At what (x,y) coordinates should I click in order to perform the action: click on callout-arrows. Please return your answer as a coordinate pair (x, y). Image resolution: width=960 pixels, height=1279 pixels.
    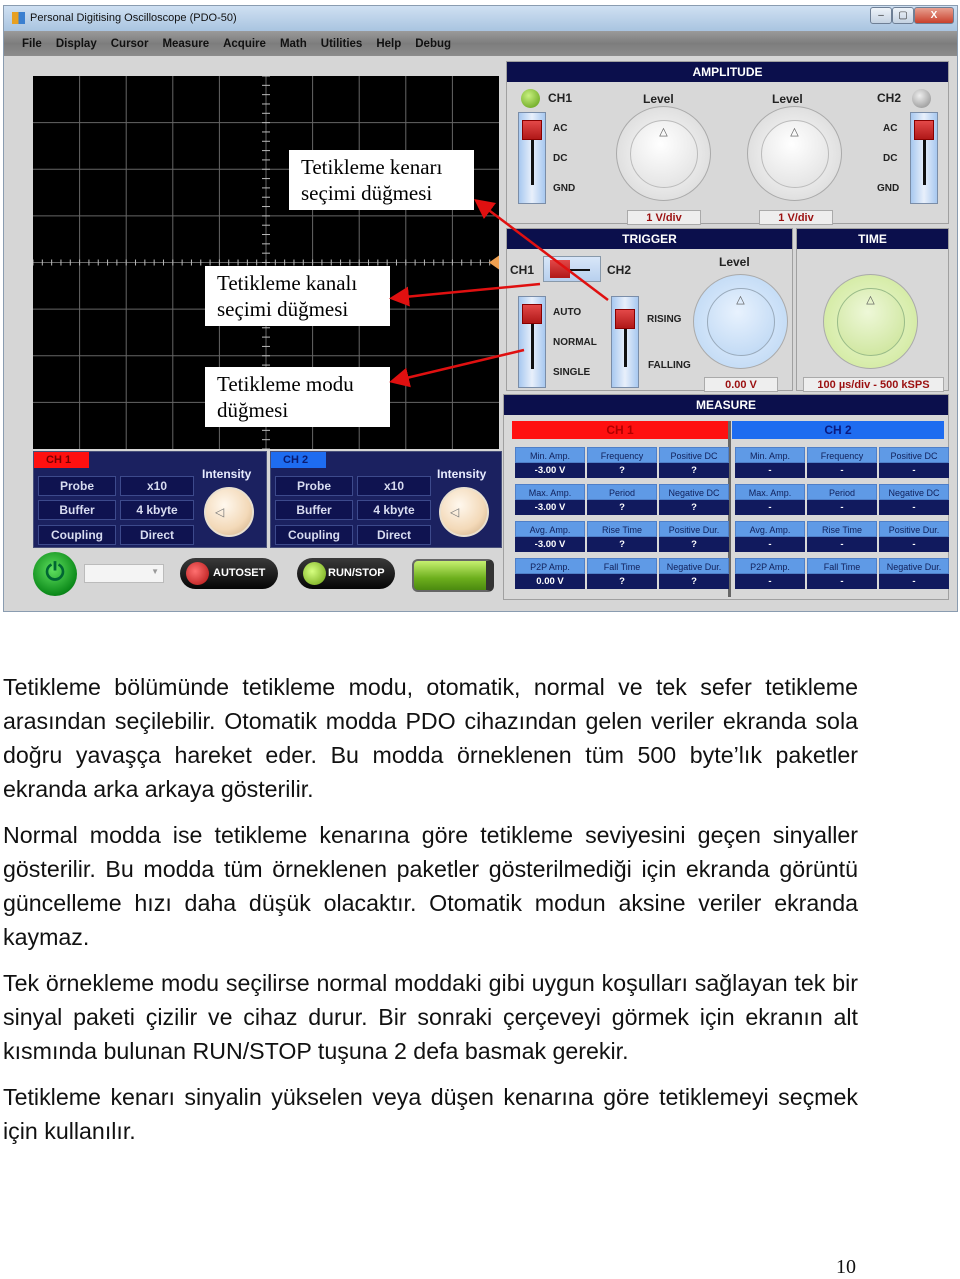
    Looking at the image, I should click on (499, 293).